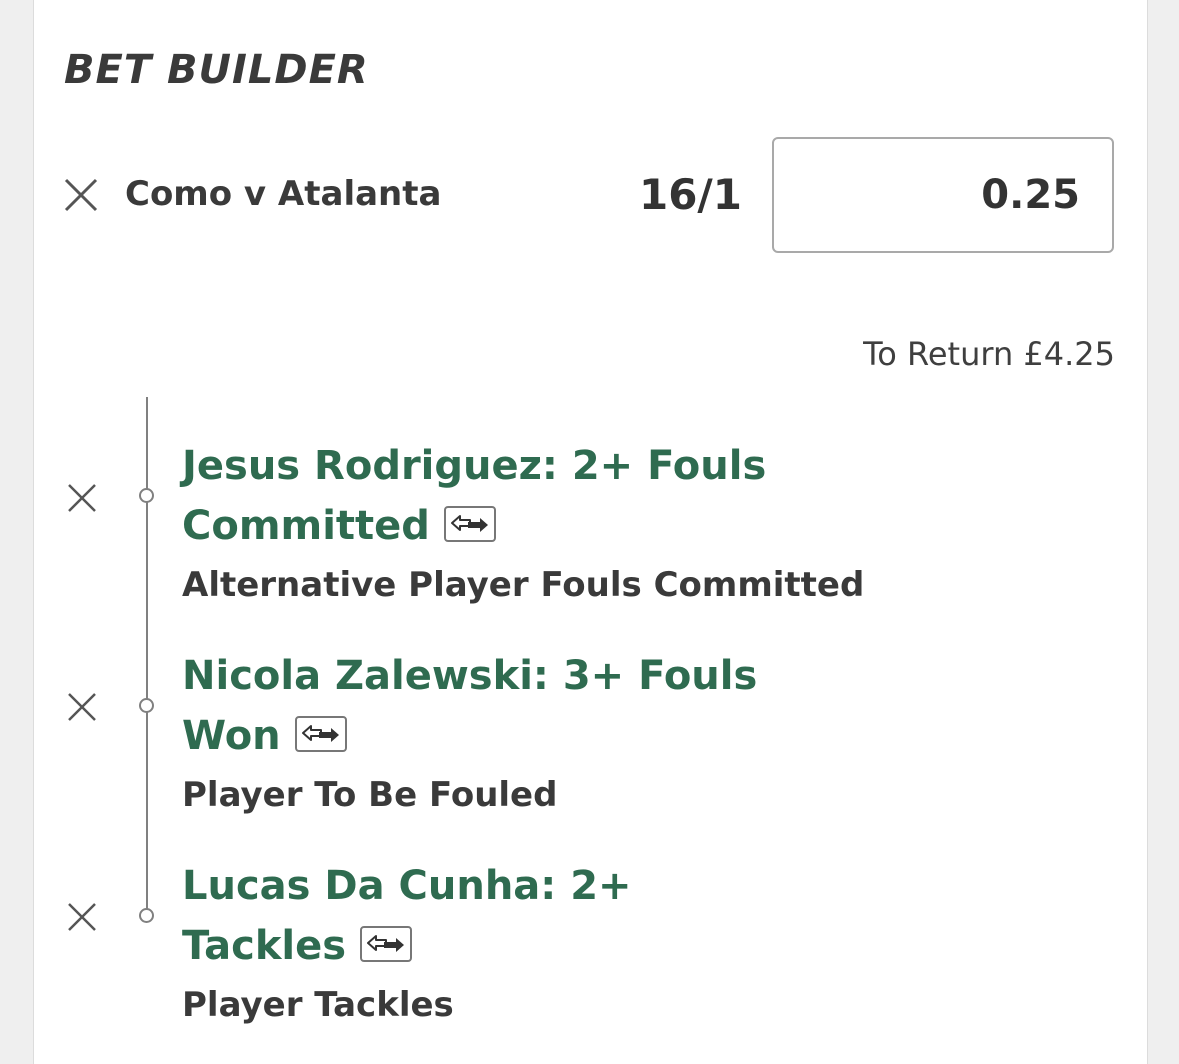 The height and width of the screenshot is (1064, 1179). I want to click on odds-value: 16/1, so click(690, 194).